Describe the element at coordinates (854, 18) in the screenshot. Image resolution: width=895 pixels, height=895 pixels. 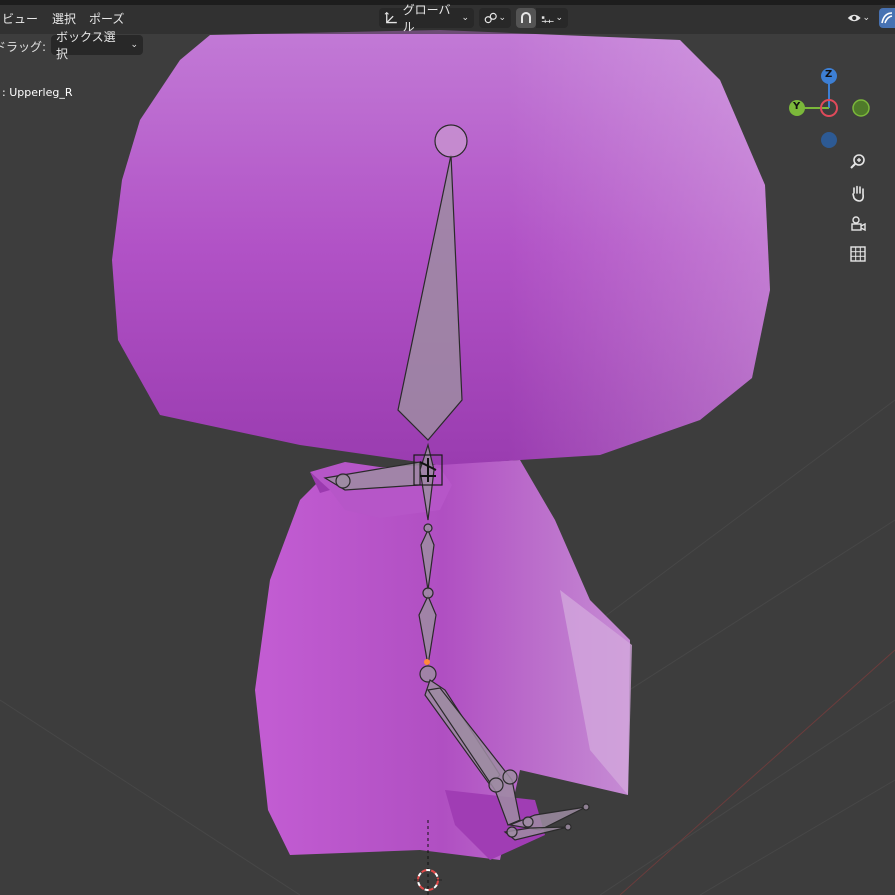
I see `visibility-eye-icon` at that location.